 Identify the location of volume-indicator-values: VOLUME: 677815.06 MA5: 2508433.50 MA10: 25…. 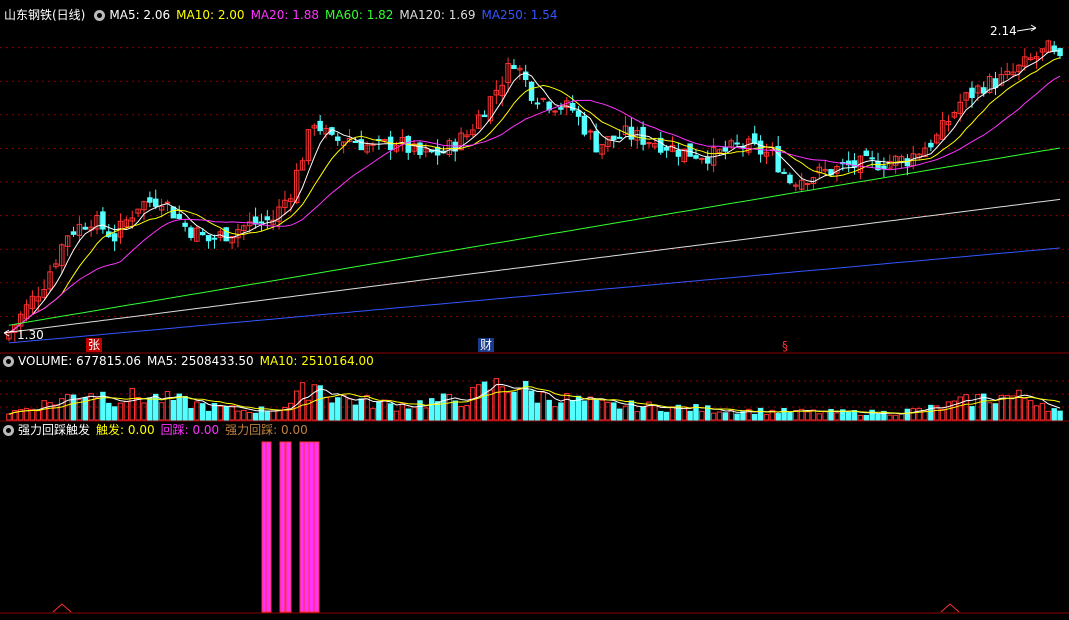
(199, 361).